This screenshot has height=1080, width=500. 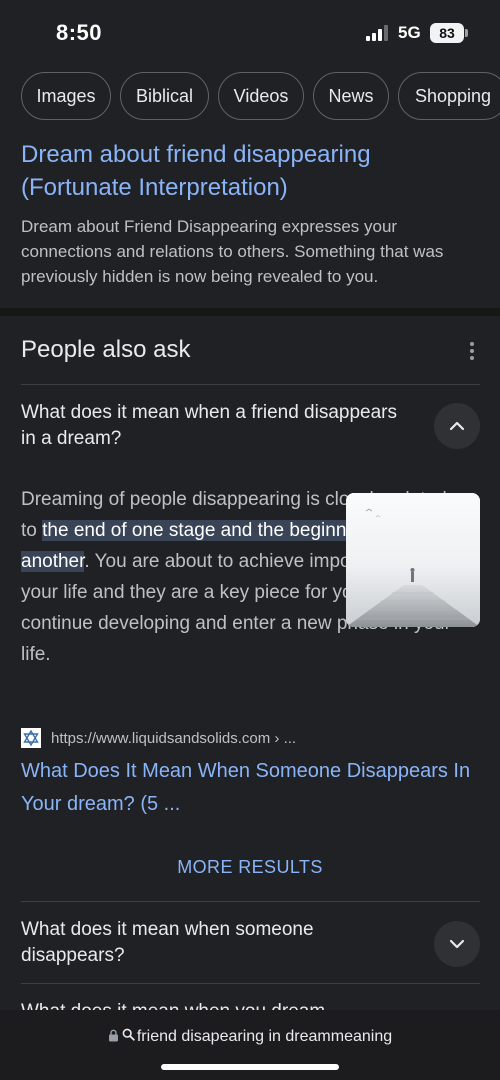 What do you see at coordinates (250, 312) in the screenshot?
I see `section-divider` at bounding box center [250, 312].